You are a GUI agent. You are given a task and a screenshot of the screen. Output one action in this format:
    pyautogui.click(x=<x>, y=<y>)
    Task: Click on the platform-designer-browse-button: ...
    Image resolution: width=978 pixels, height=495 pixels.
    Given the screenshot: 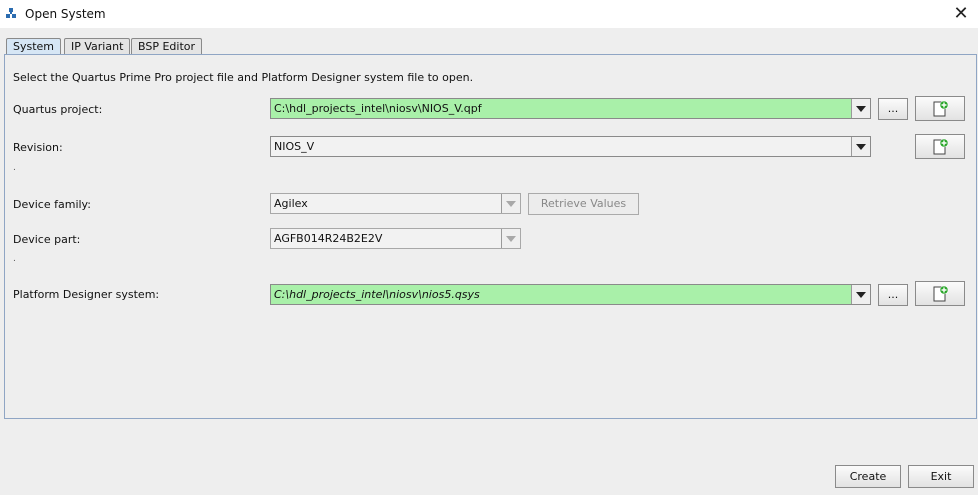 What is the action you would take?
    pyautogui.click(x=893, y=295)
    